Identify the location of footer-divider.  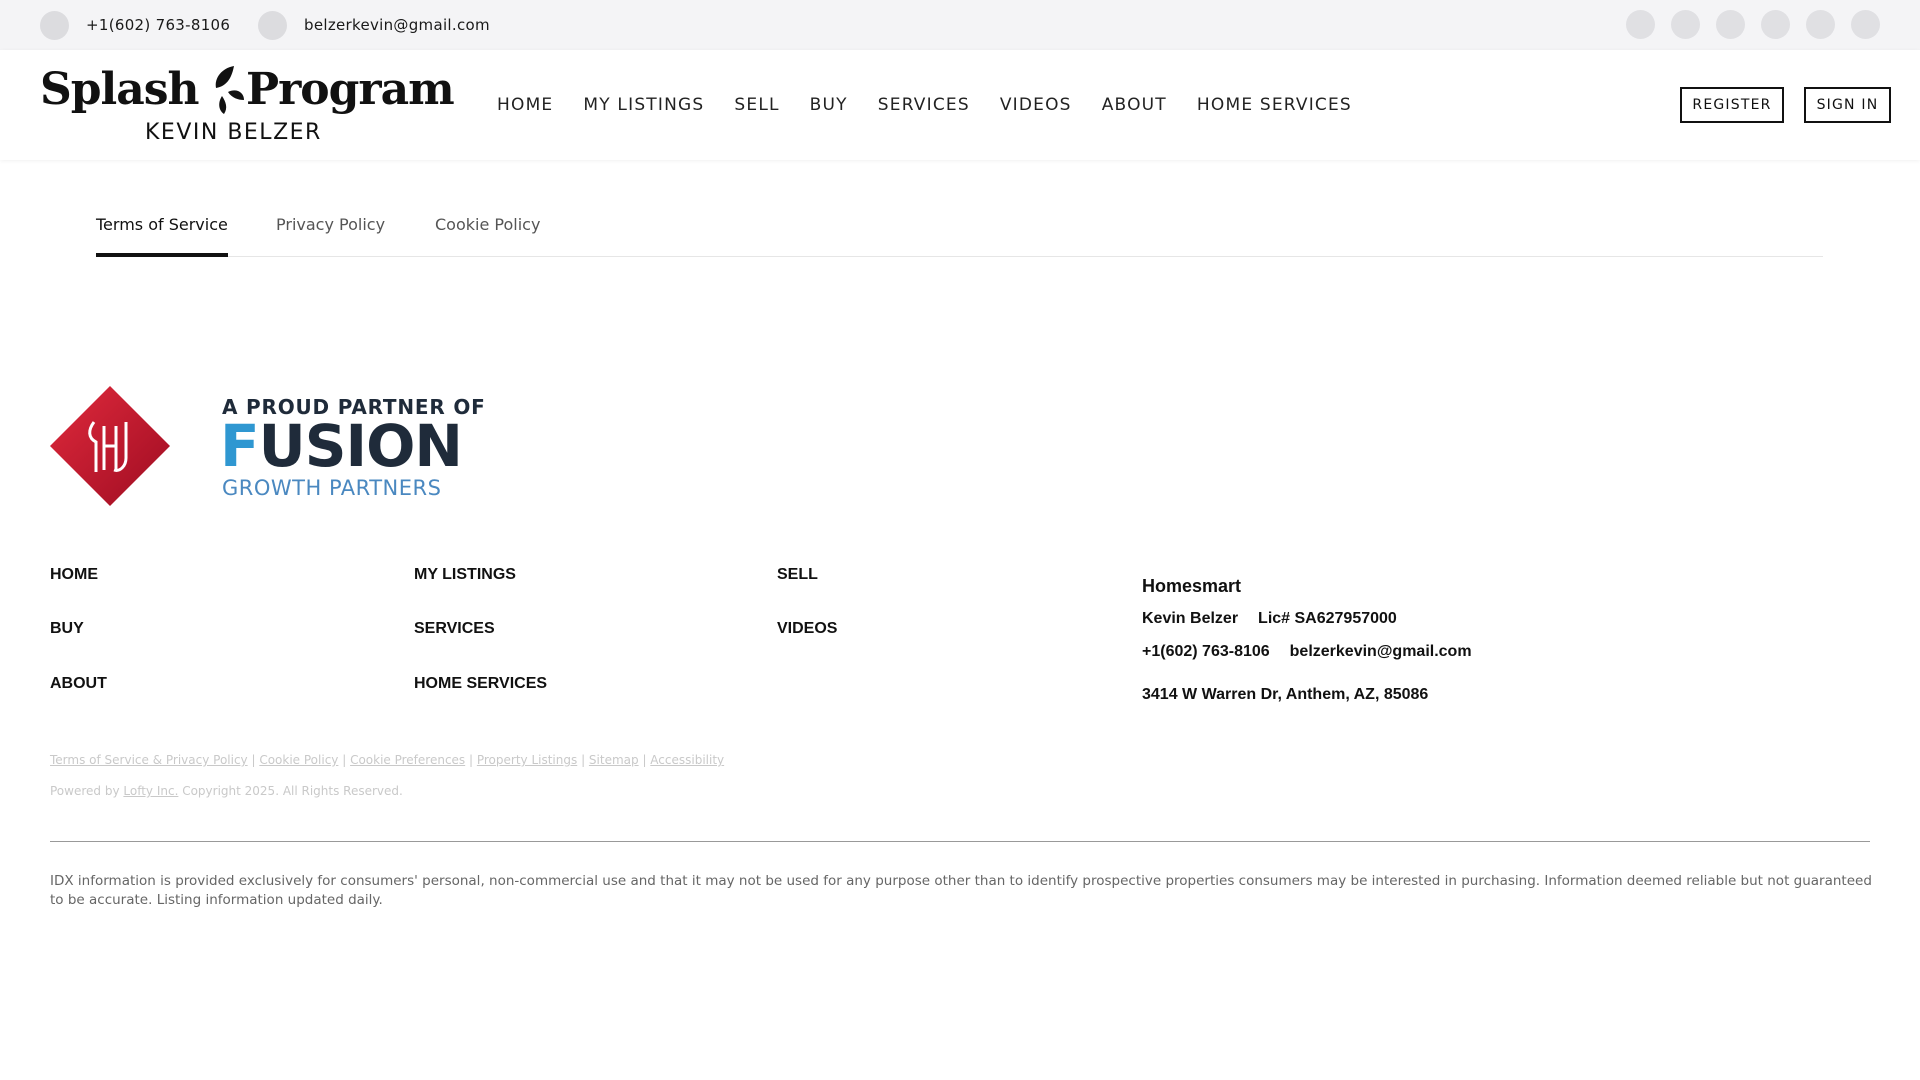
(960, 841).